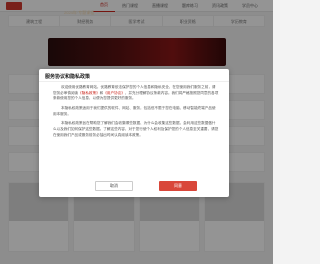 The height and width of the screenshot is (264, 320). Describe the element at coordinates (134, 81) in the screenshot. I see `divider` at that location.